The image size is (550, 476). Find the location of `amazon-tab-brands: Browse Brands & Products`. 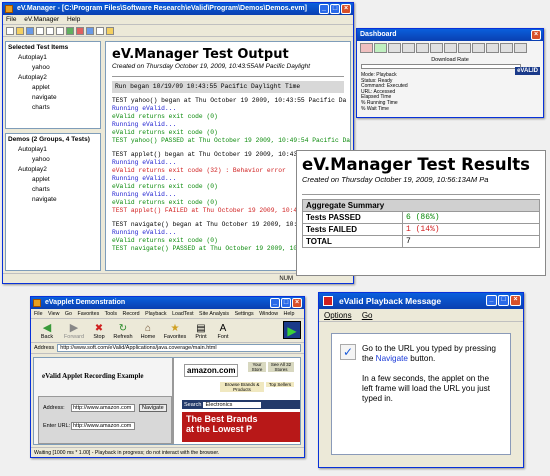

amazon-tab-brands: Browse Brands & Products is located at coordinates (242, 387).